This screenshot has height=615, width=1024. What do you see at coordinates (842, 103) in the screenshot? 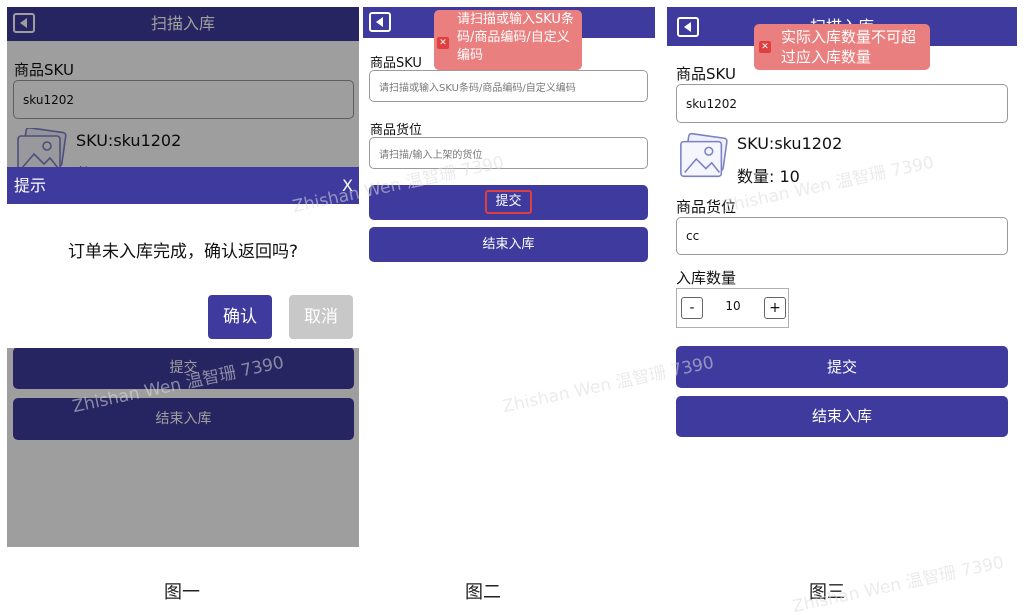
I see `sku-input: sku1202` at bounding box center [842, 103].